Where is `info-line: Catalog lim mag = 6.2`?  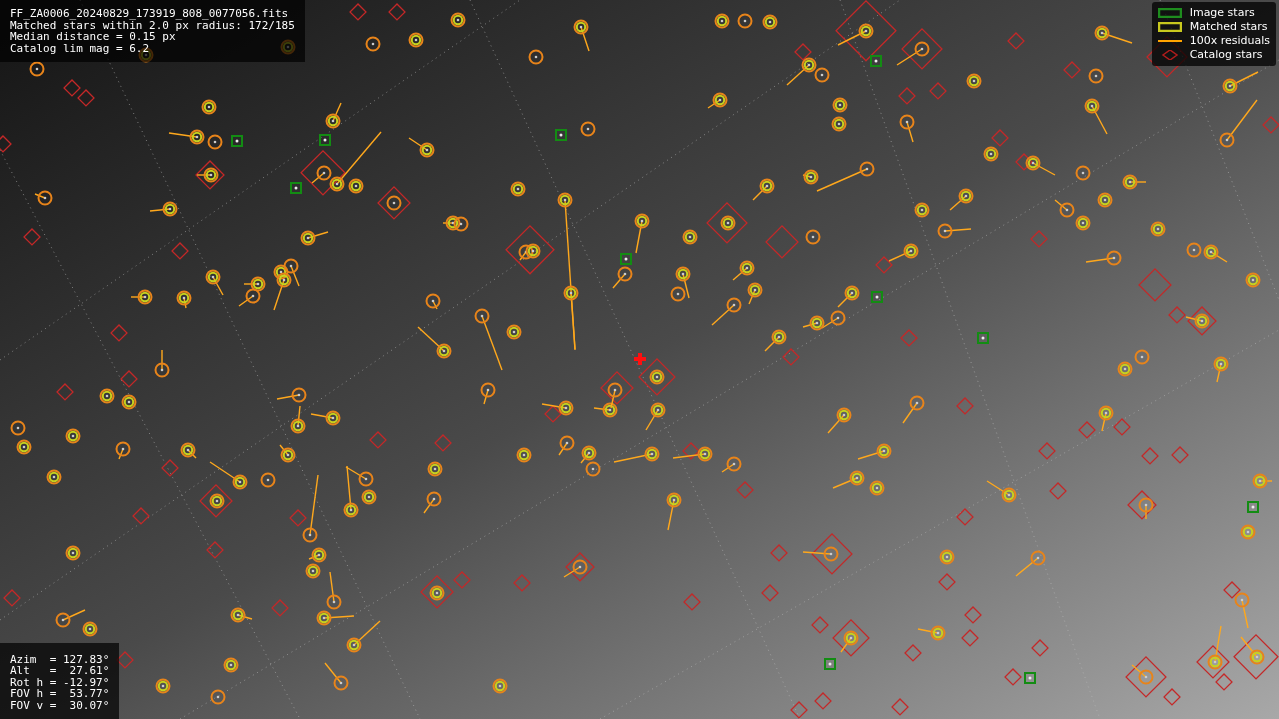
info-line: Catalog lim mag = 6.2 is located at coordinates (80, 48).